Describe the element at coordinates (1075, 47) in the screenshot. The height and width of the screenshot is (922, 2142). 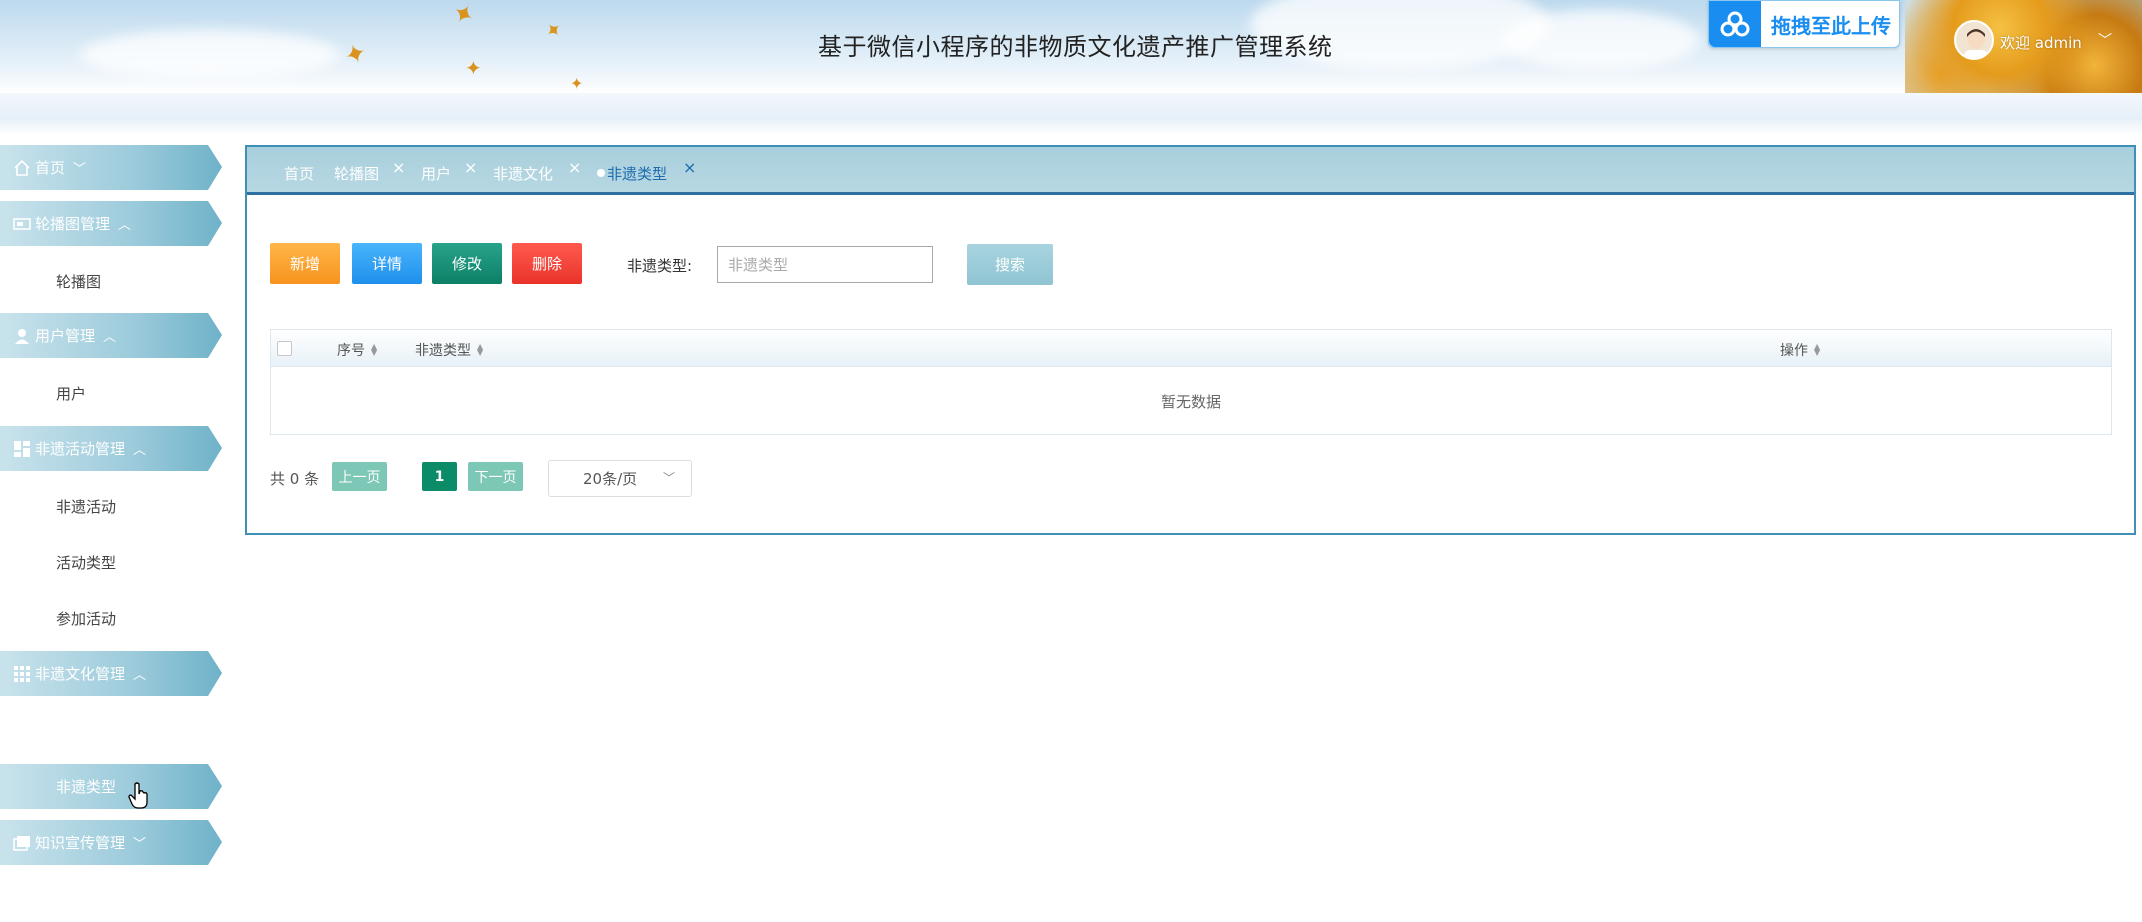
I see `system-title: 基于微信小程序的非物质文化遗产推广管理系统` at that location.